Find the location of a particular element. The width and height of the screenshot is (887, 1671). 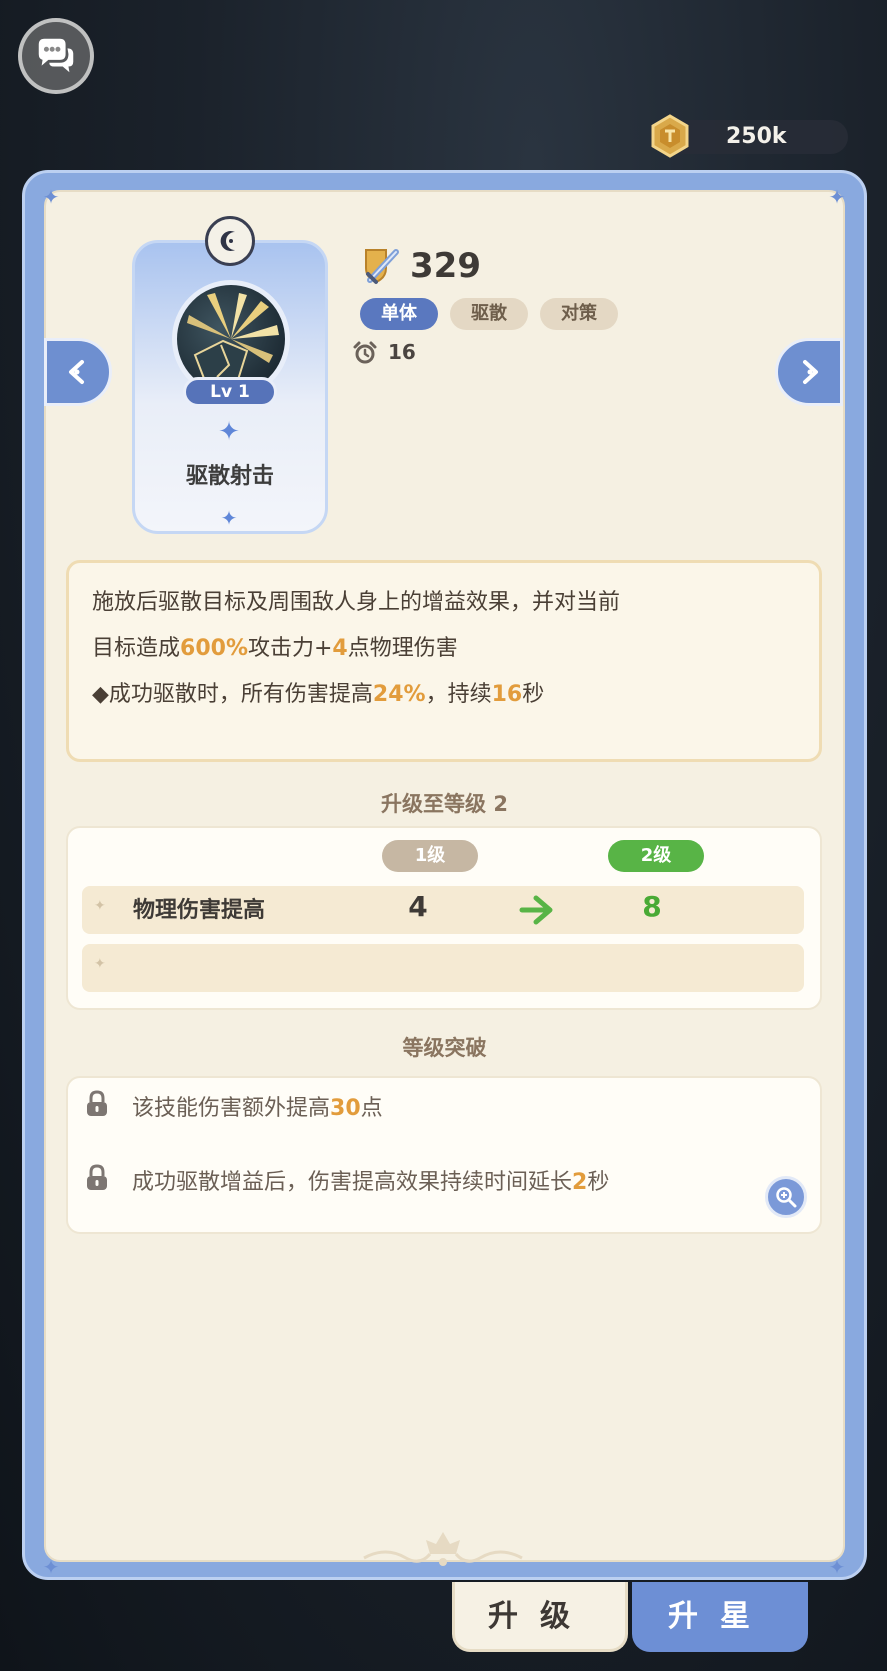

skill-tag-single-target: 单体 is located at coordinates (399, 314).